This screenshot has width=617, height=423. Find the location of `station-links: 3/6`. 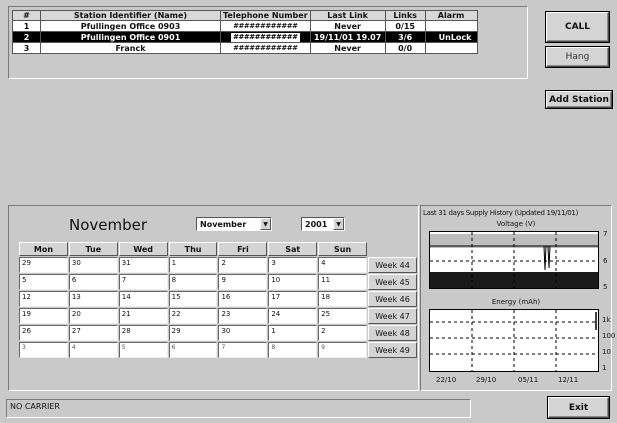

station-links: 3/6 is located at coordinates (405, 37).